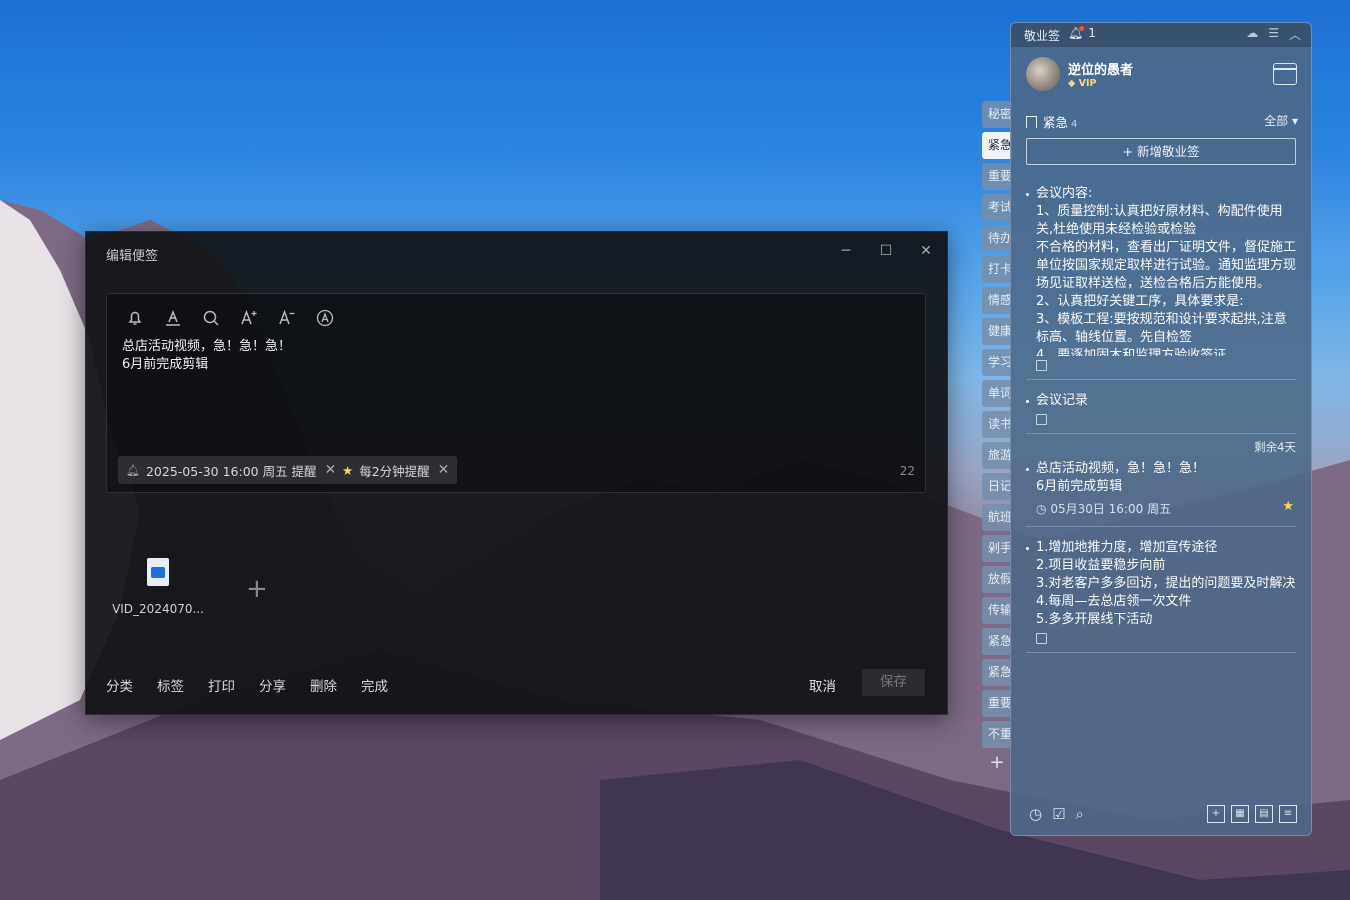 The height and width of the screenshot is (900, 1350). What do you see at coordinates (1043, 74) in the screenshot?
I see `avatar` at bounding box center [1043, 74].